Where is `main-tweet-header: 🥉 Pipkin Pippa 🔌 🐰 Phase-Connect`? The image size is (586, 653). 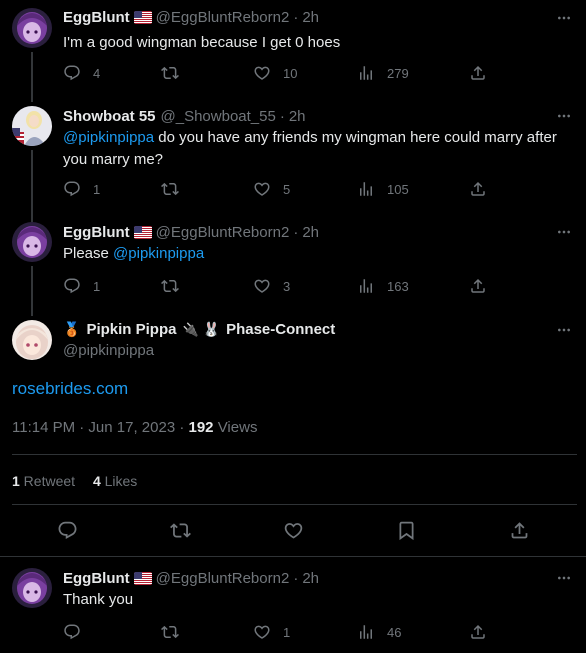
main-tweet-header: 🥉 Pipkin Pippa 🔌 🐰 Phase-Connect is located at coordinates (199, 329).